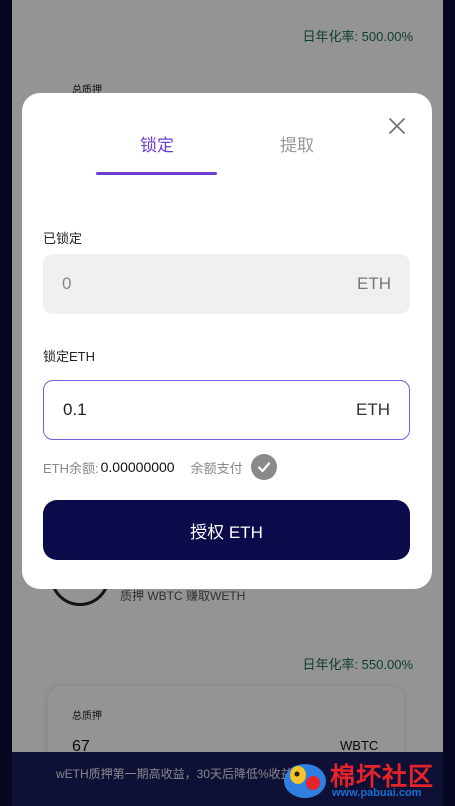 This screenshot has width=455, height=806. Describe the element at coordinates (156, 173) in the screenshot. I see `active-tab-indicator` at that location.